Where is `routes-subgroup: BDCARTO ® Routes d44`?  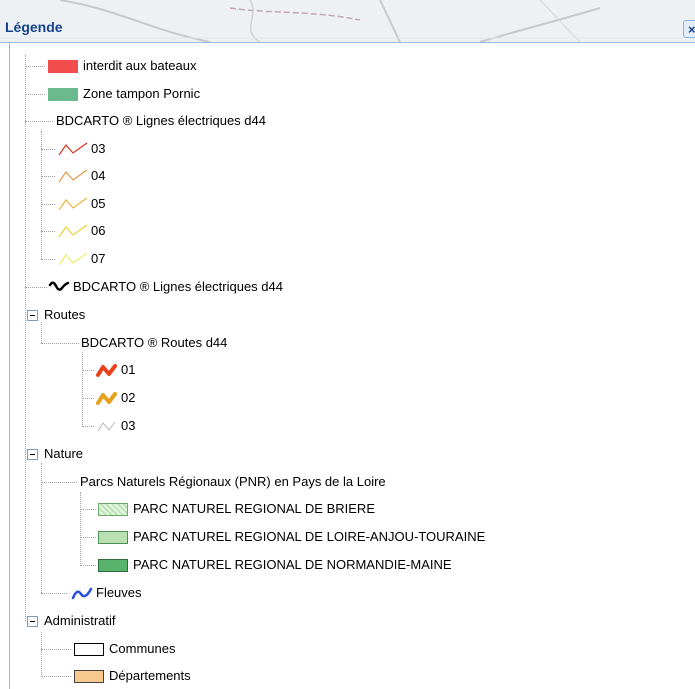
routes-subgroup: BDCARTO ® Routes d44 is located at coordinates (154, 343).